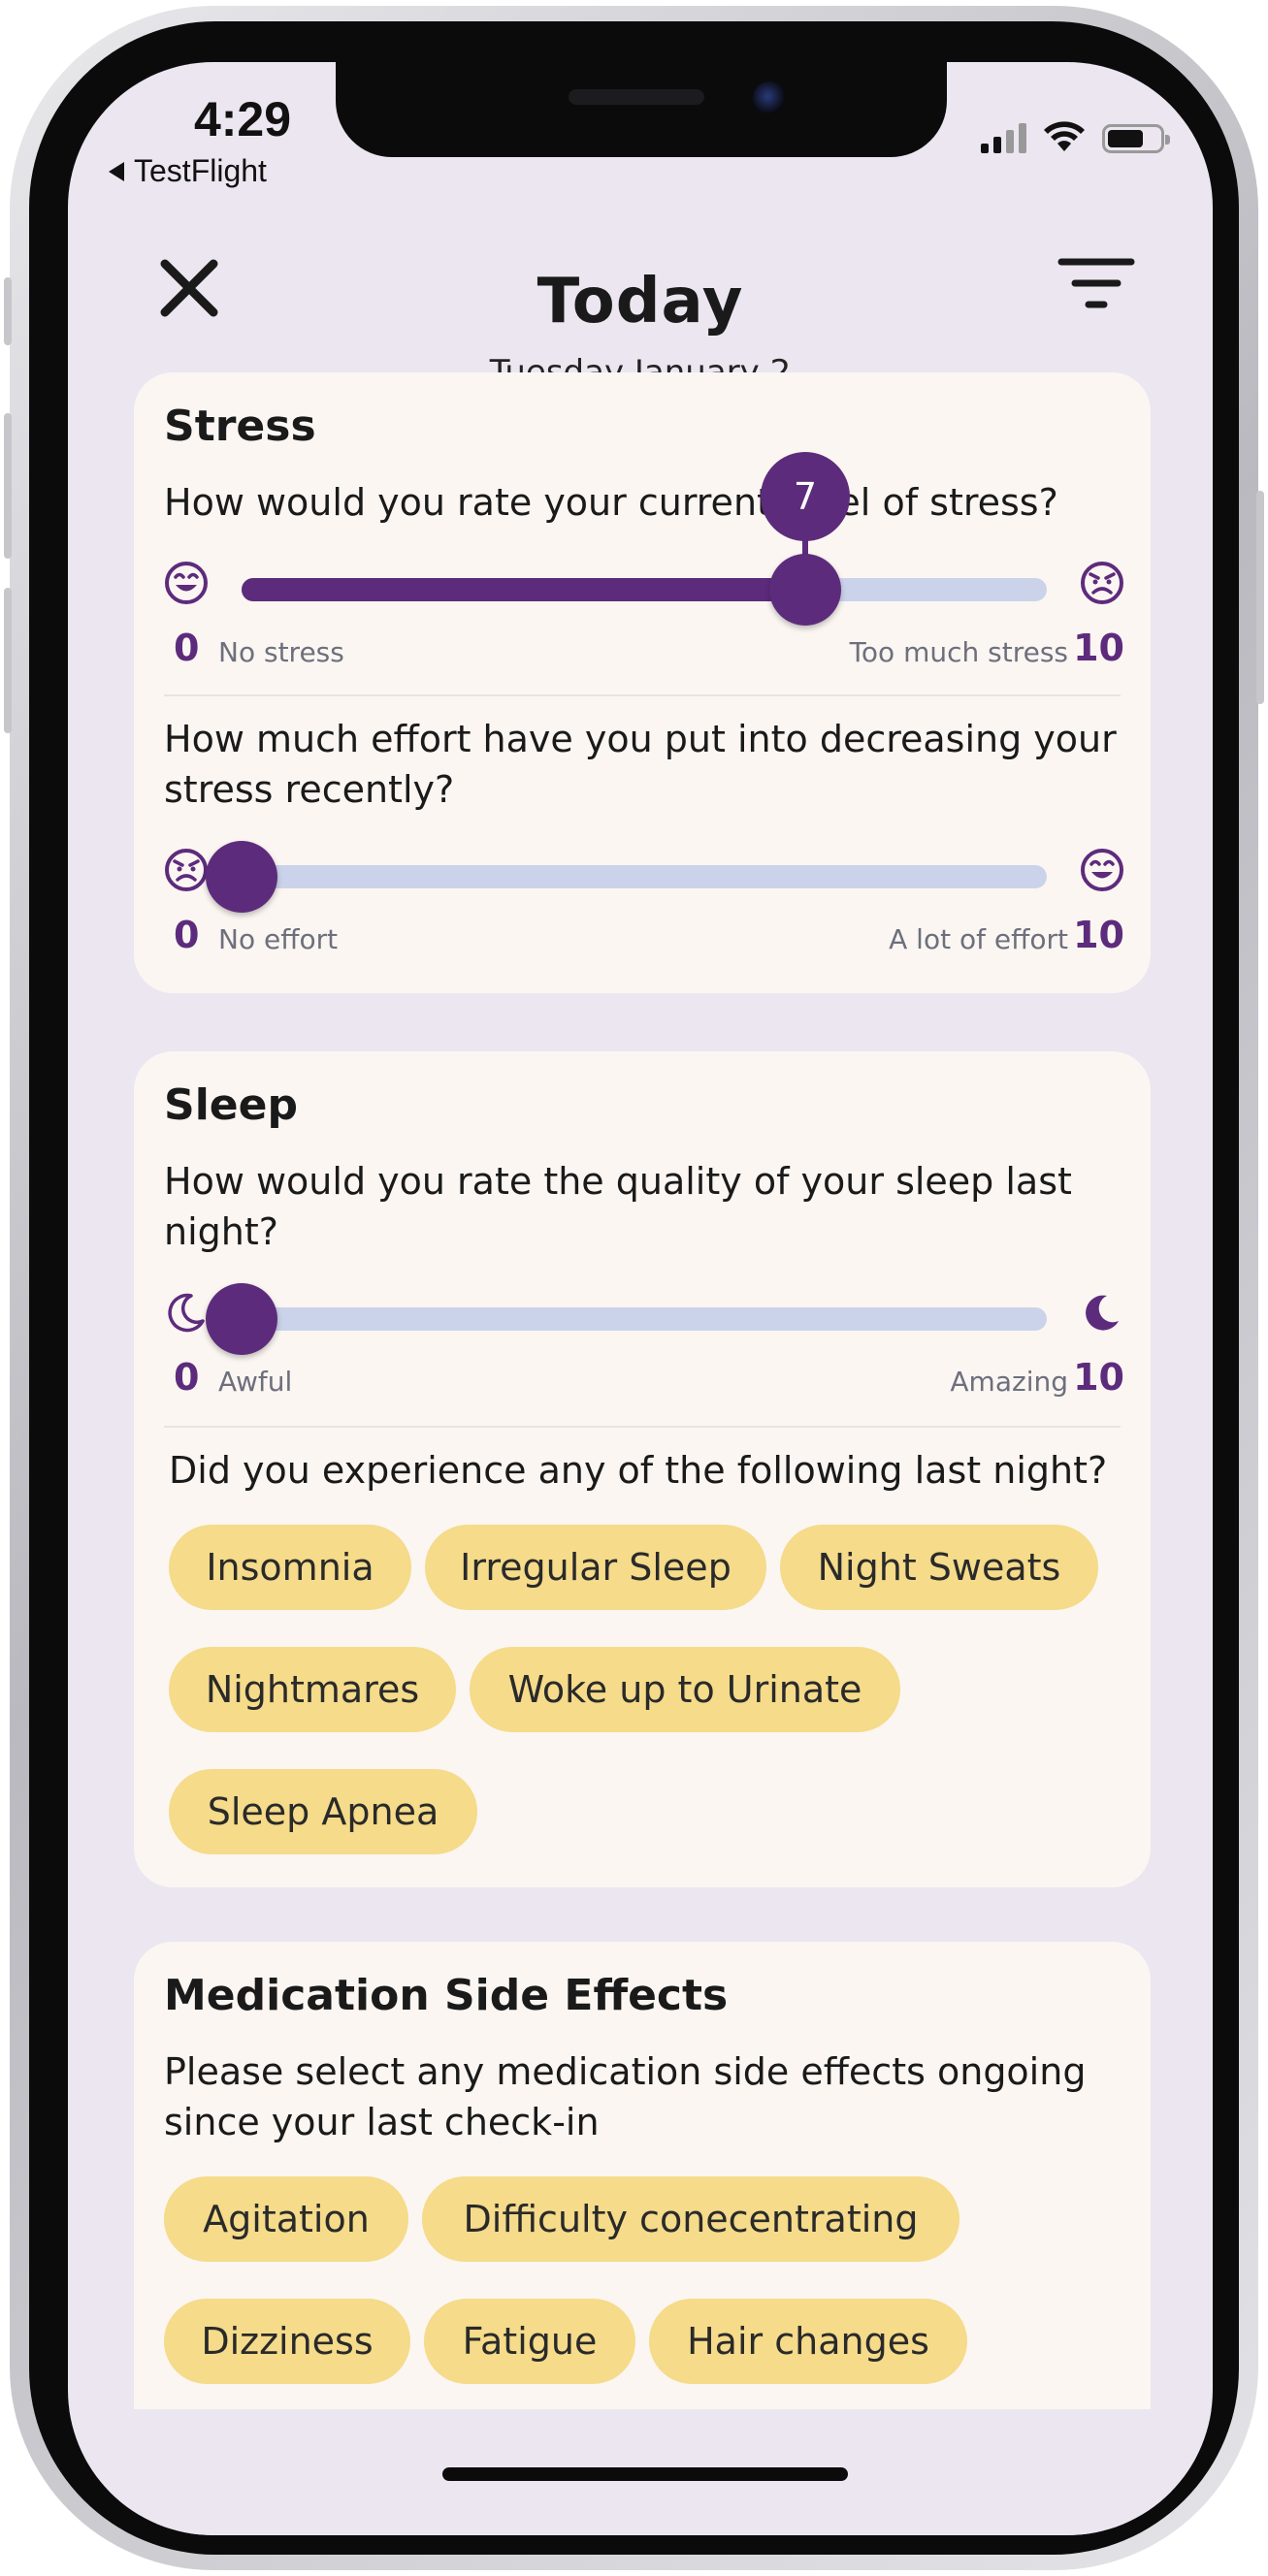  Describe the element at coordinates (529, 2341) in the screenshot. I see `chip-fatigue: Fatigue` at that location.